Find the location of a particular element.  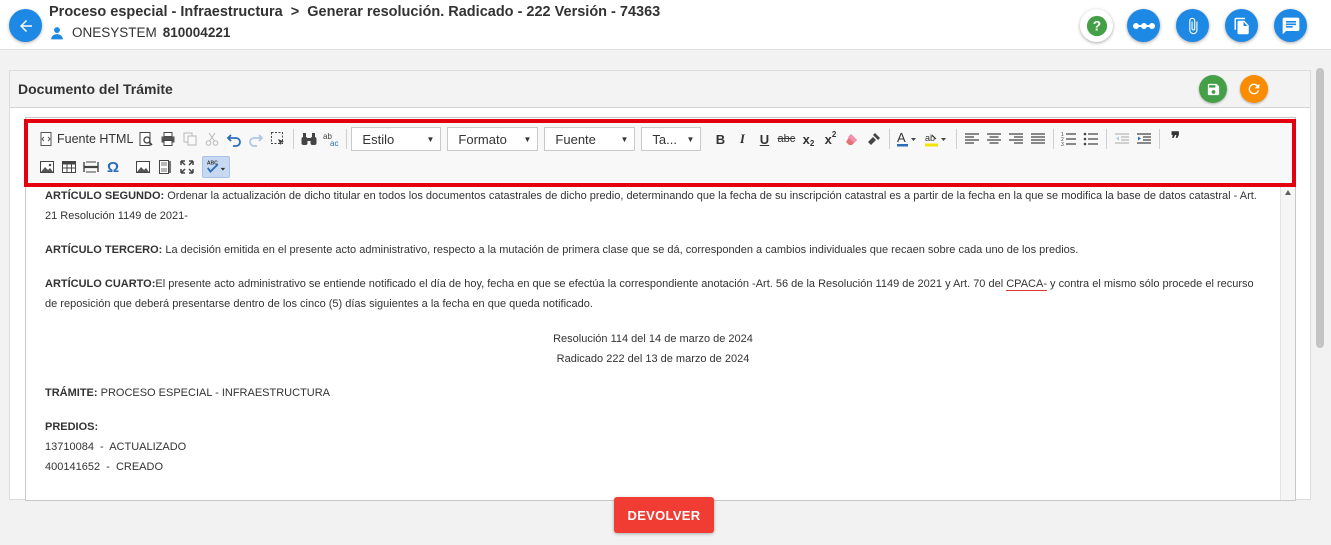

find-button is located at coordinates (309, 139).